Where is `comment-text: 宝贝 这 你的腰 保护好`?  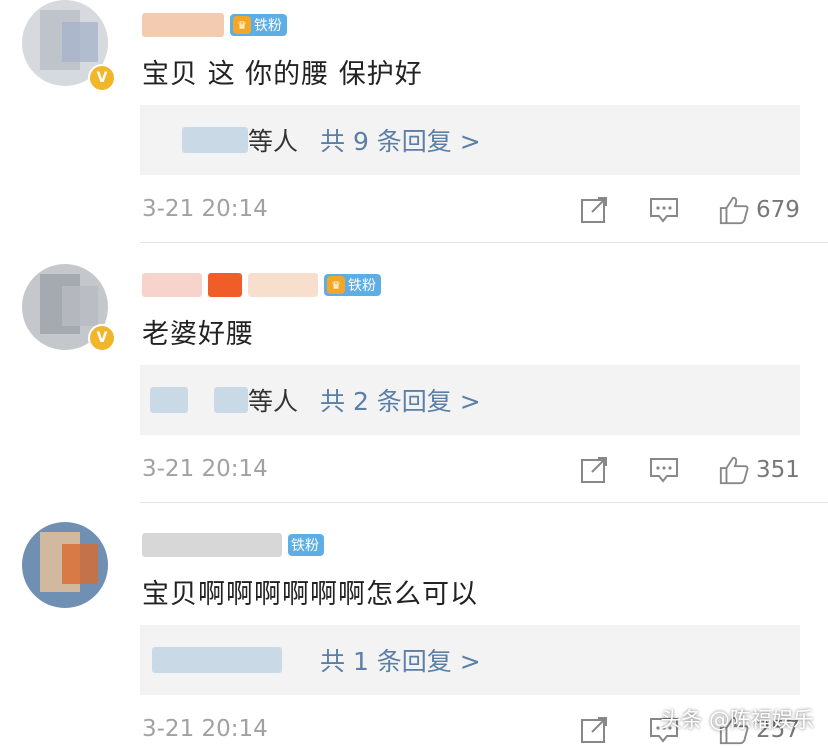
comment-text: 宝贝 这 你的腰 保护好 is located at coordinates (282, 74).